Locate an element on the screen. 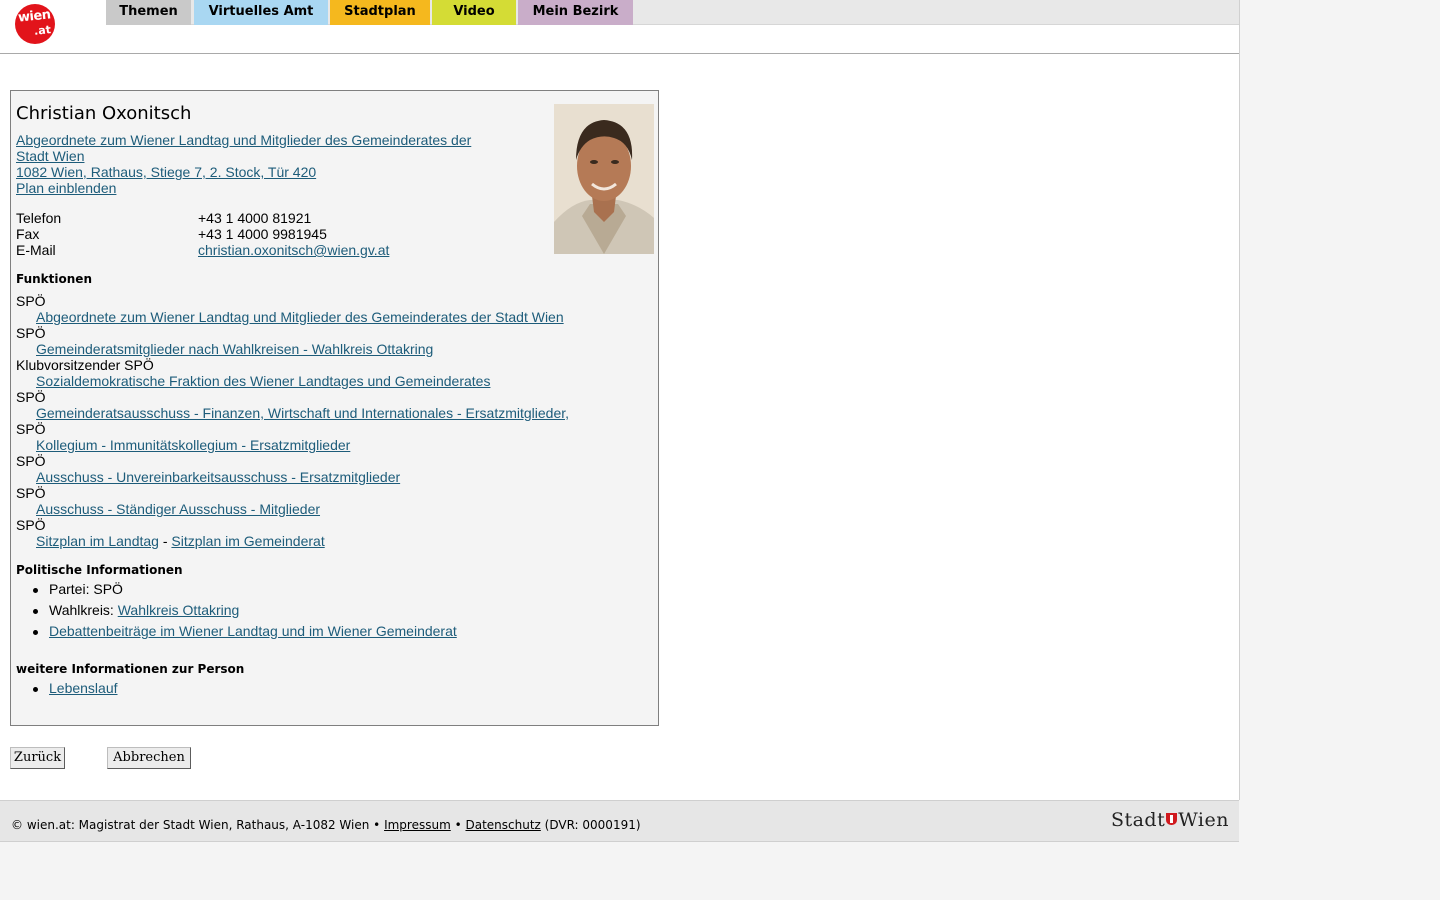 The image size is (1440, 900). more-info-list: Lebenslauf is located at coordinates (67, 688).